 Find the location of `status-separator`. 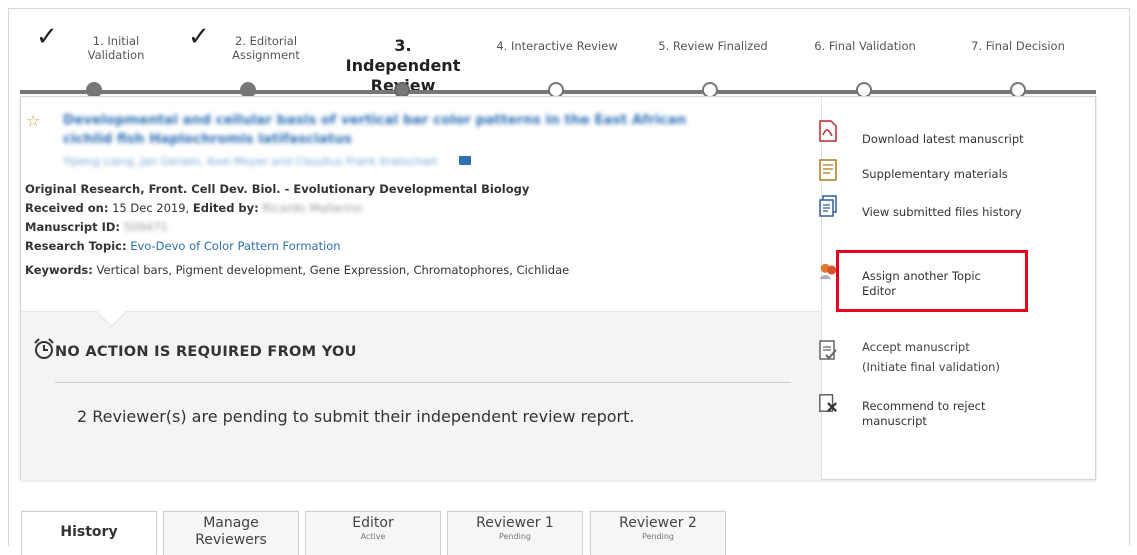

status-separator is located at coordinates (423, 382).